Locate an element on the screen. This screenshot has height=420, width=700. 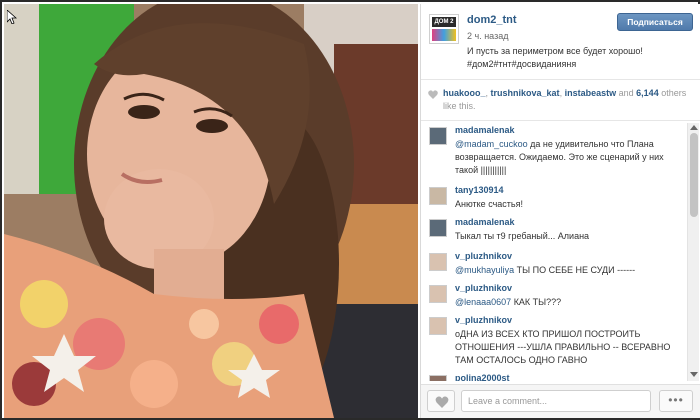
comment-text: Анютке счастья! is located at coordinates (567, 204).